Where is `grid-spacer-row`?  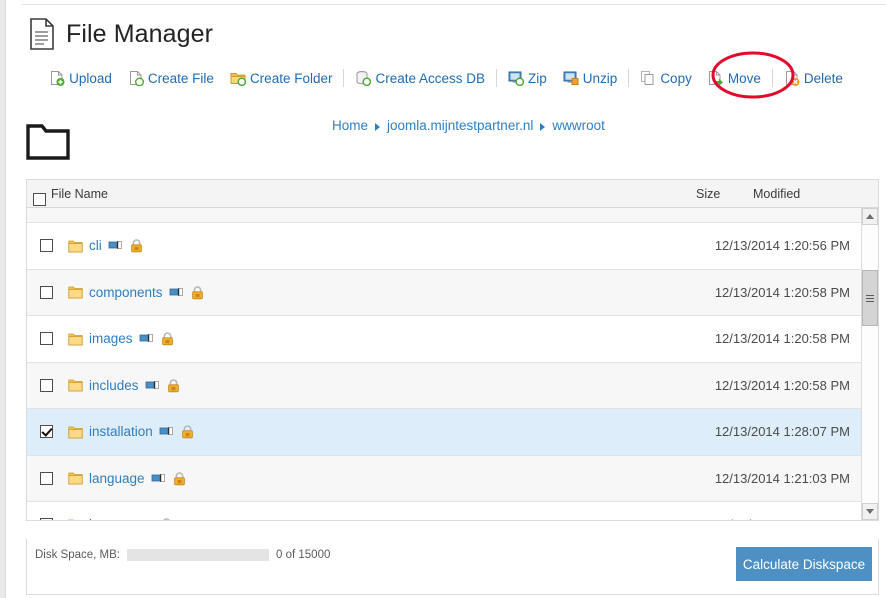
grid-spacer-row is located at coordinates (452, 215).